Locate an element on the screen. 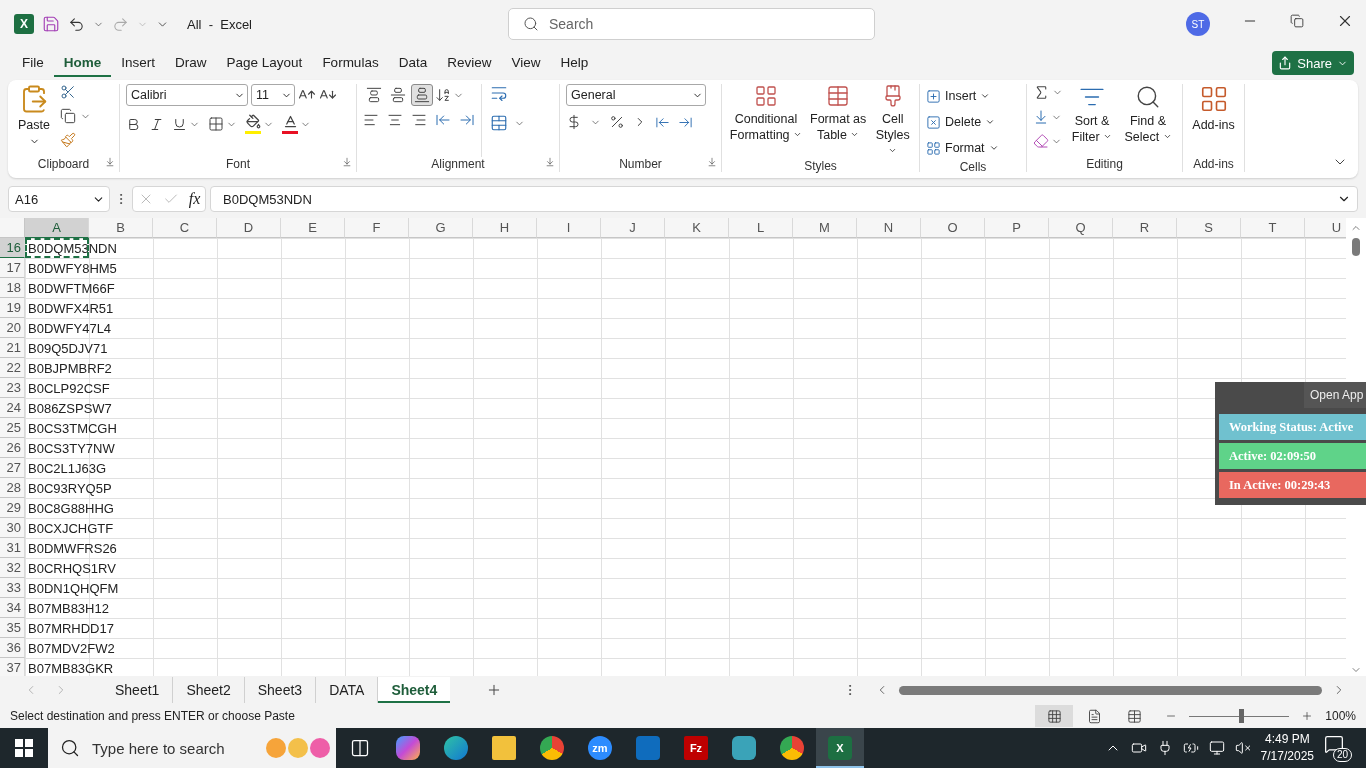 The height and width of the screenshot is (768, 1366). column-header: C is located at coordinates (185, 228).